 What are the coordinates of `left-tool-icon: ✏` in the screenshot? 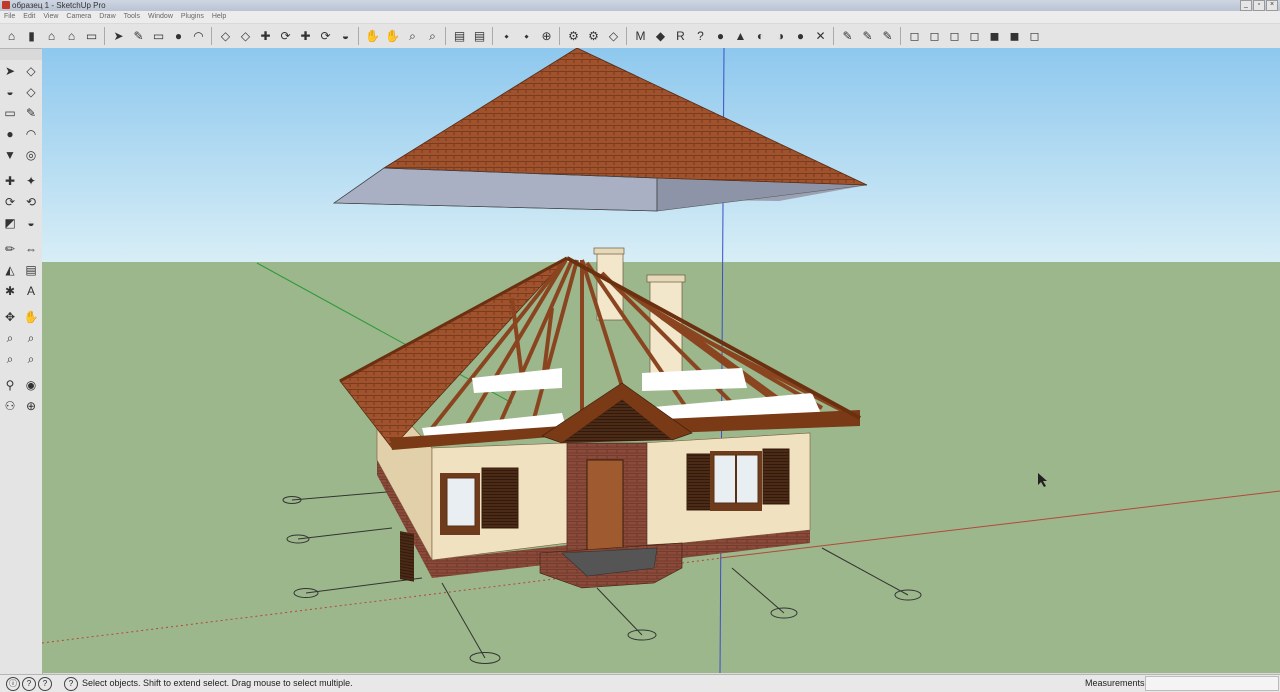 It's located at (10, 249).